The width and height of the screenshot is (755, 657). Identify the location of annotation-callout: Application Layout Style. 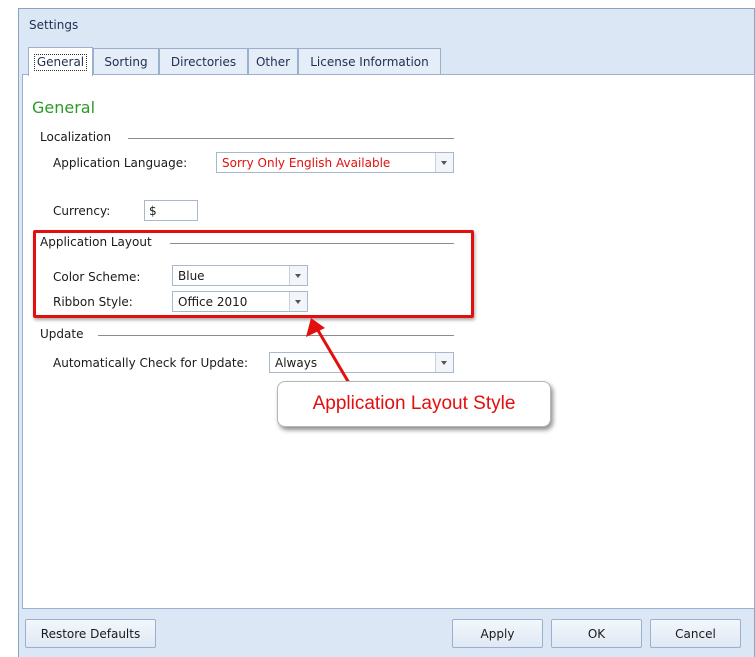
(414, 404).